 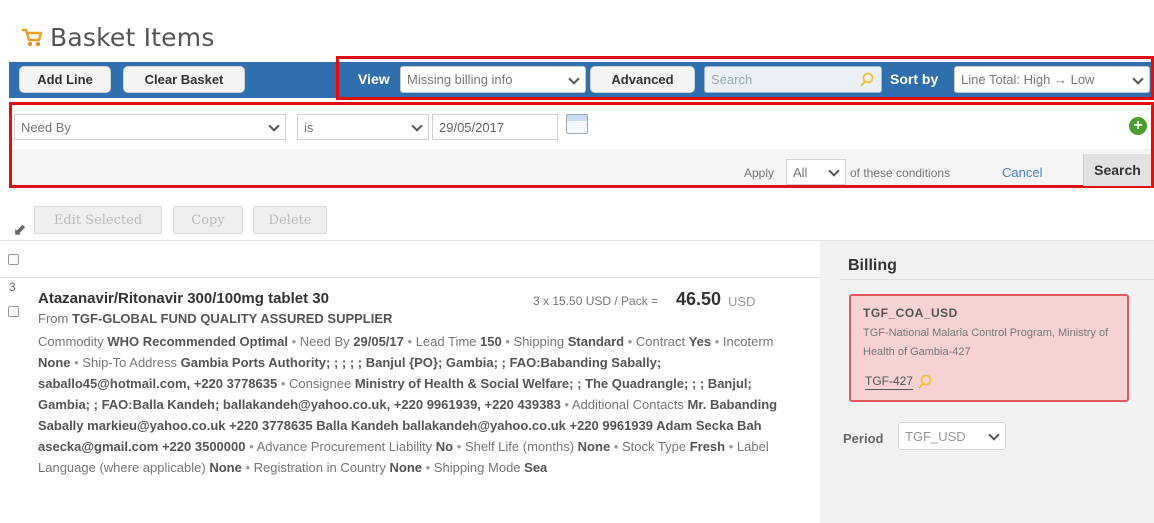 What do you see at coordinates (889, 382) in the screenshot?
I see `billing-id: TGF-427` at bounding box center [889, 382].